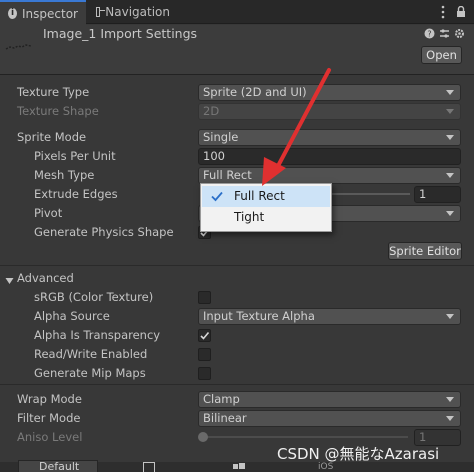 The width and height of the screenshot is (474, 472). Describe the element at coordinates (358, 454) in the screenshot. I see `watermark: CSDN @無能なAzarasi` at that location.